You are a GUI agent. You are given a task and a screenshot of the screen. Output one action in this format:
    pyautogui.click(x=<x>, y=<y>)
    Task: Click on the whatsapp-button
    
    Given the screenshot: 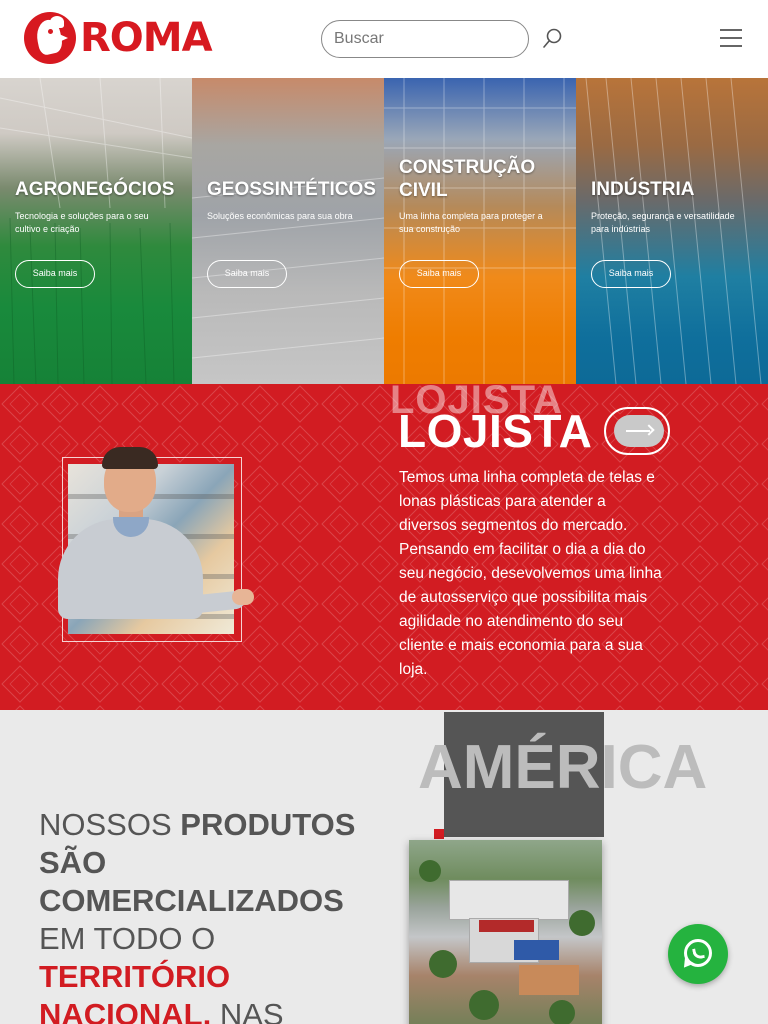 What is the action you would take?
    pyautogui.click(x=698, y=954)
    